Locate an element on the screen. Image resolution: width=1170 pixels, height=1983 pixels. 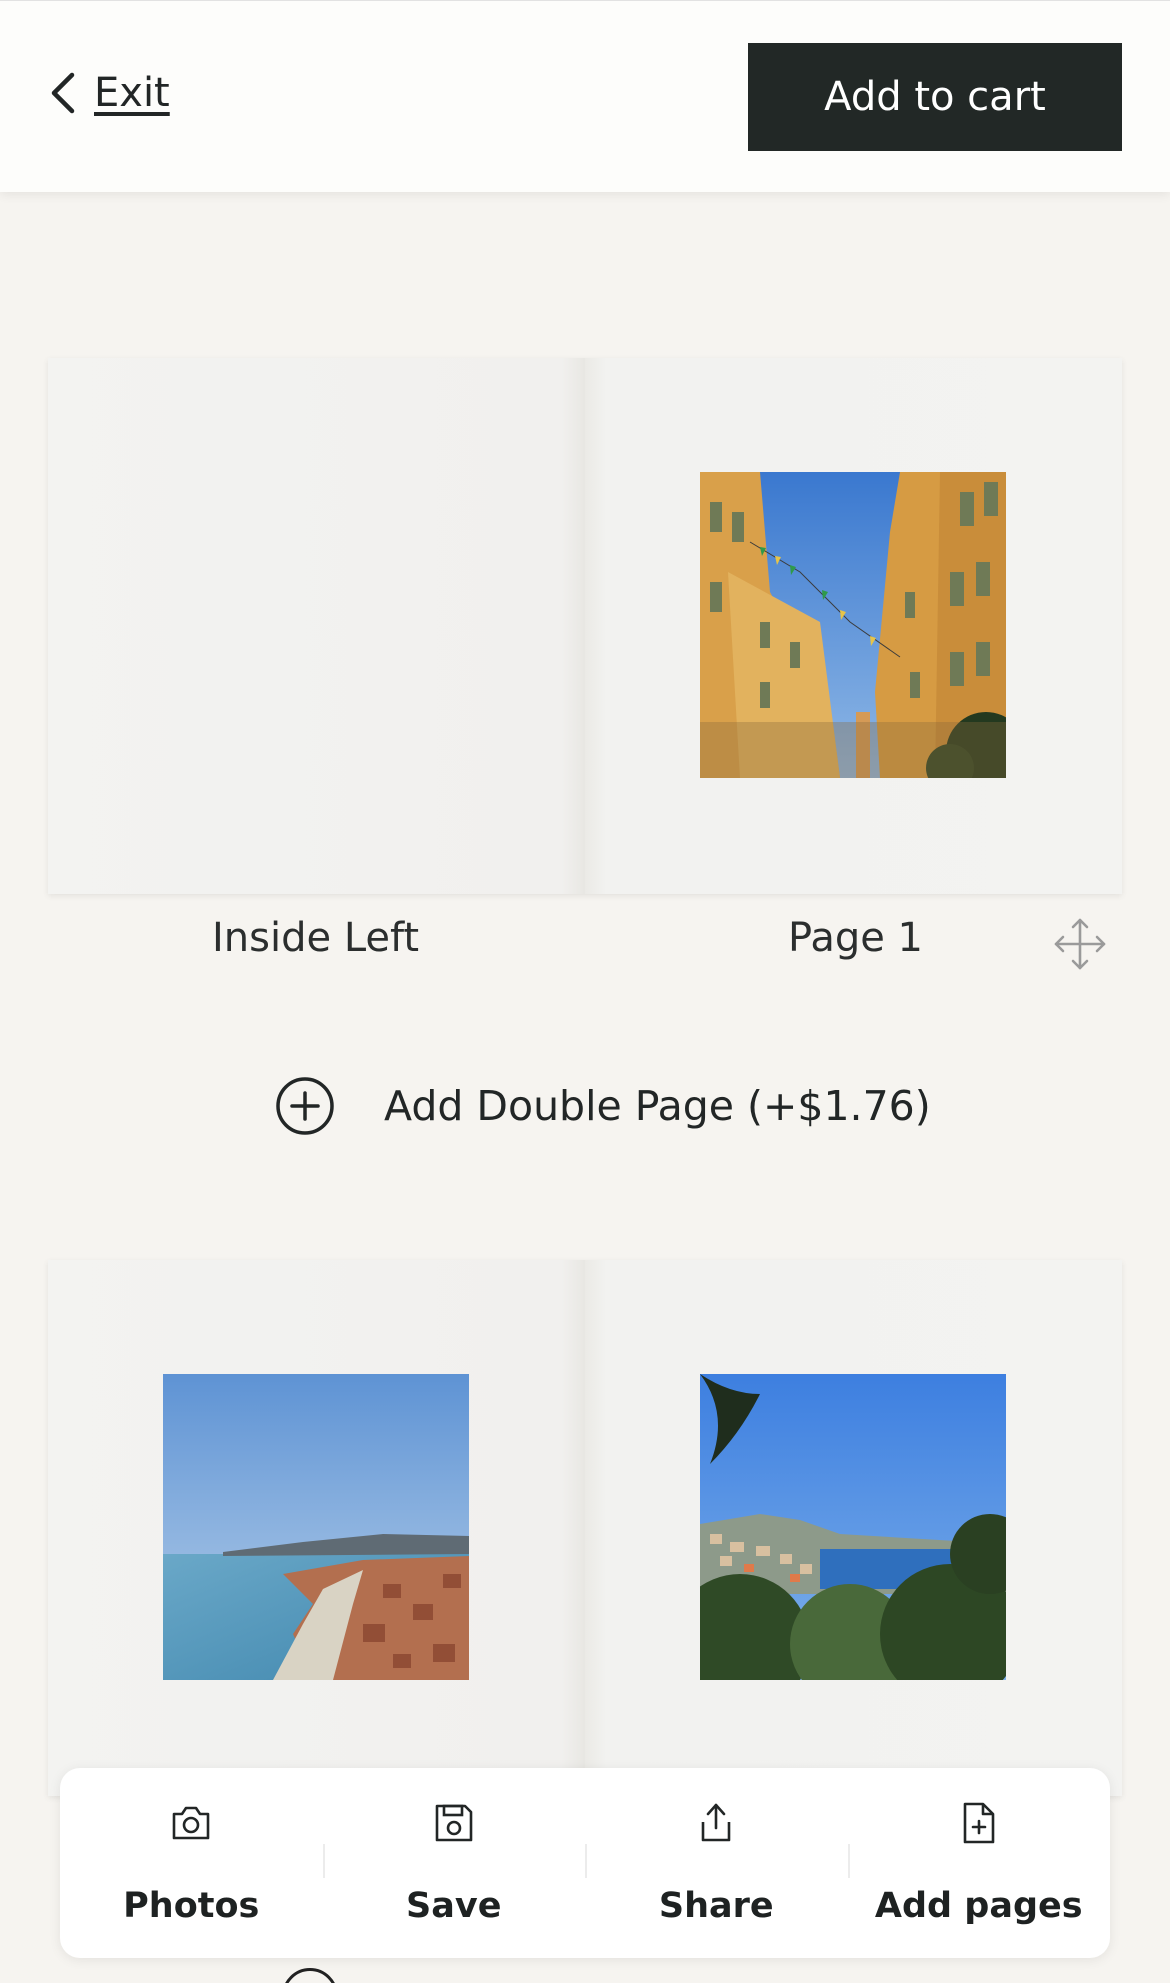
plus-circle-icon is located at coordinates (305, 1106).